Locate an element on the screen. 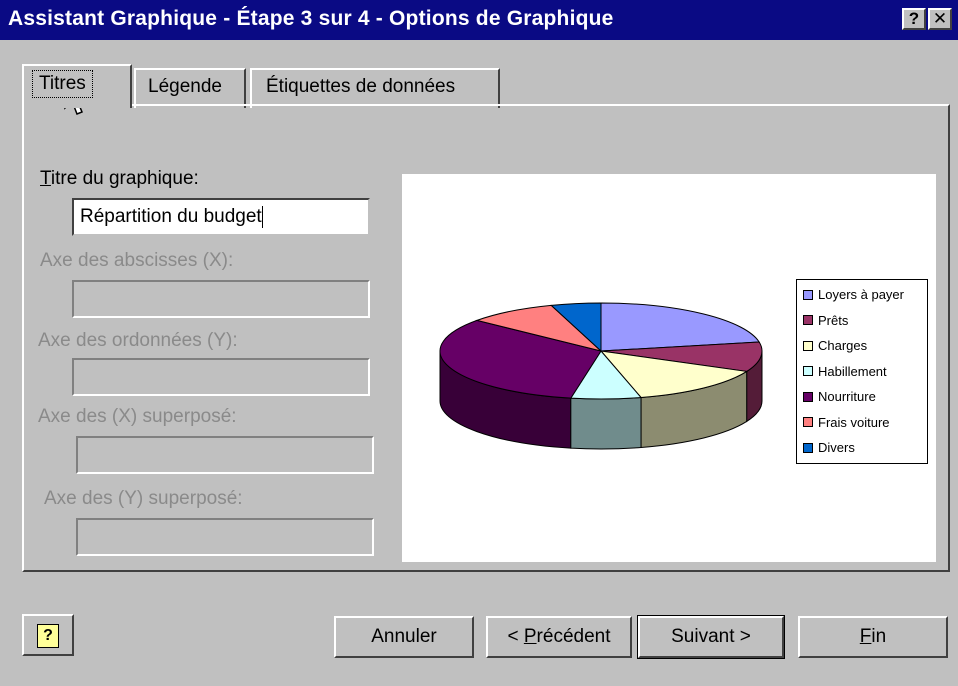 The height and width of the screenshot is (686, 958). help-assistant-button: ? is located at coordinates (48, 635).